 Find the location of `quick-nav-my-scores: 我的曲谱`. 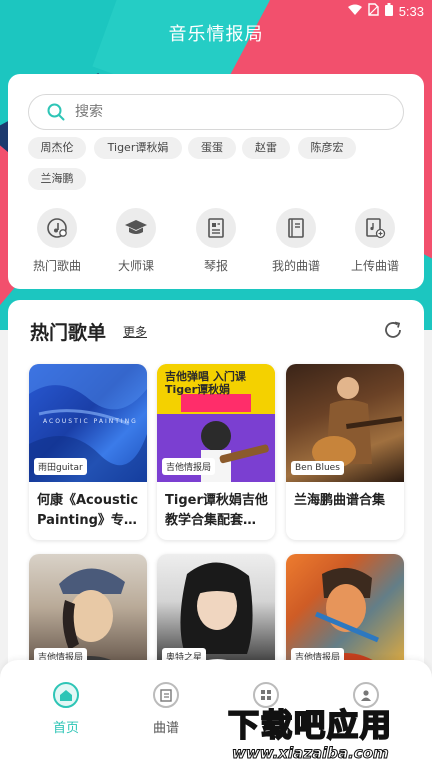

quick-nav-my-scores: 我的曲谱 is located at coordinates (296, 241).